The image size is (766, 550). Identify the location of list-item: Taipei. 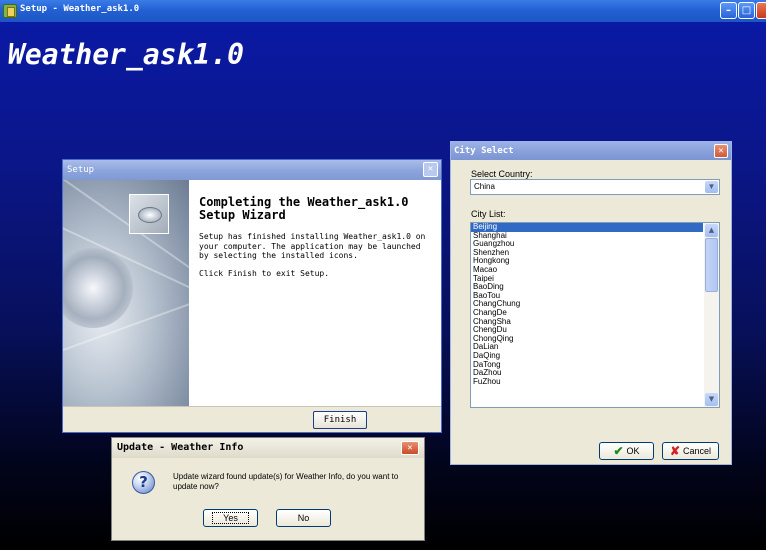
(595, 279).